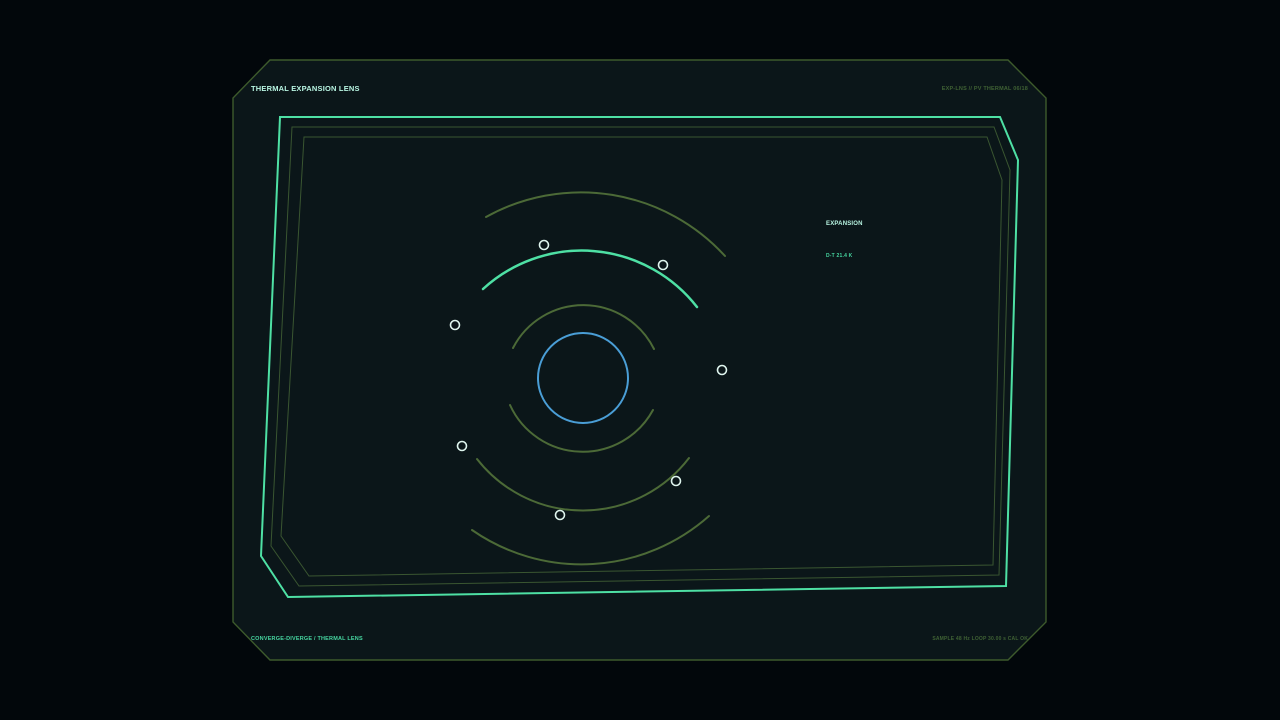 Image resolution: width=1280 pixels, height=720 pixels. Describe the element at coordinates (980, 639) in the screenshot. I see `footer-status: SAMPLE 48 Hz LOOP 30.00 s CAL OK` at that location.